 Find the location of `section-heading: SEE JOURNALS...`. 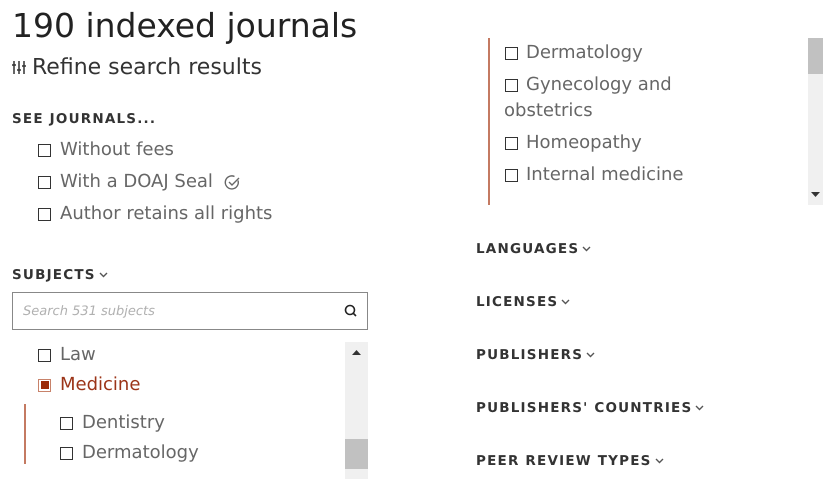

section-heading: SEE JOURNALS... is located at coordinates (84, 119).